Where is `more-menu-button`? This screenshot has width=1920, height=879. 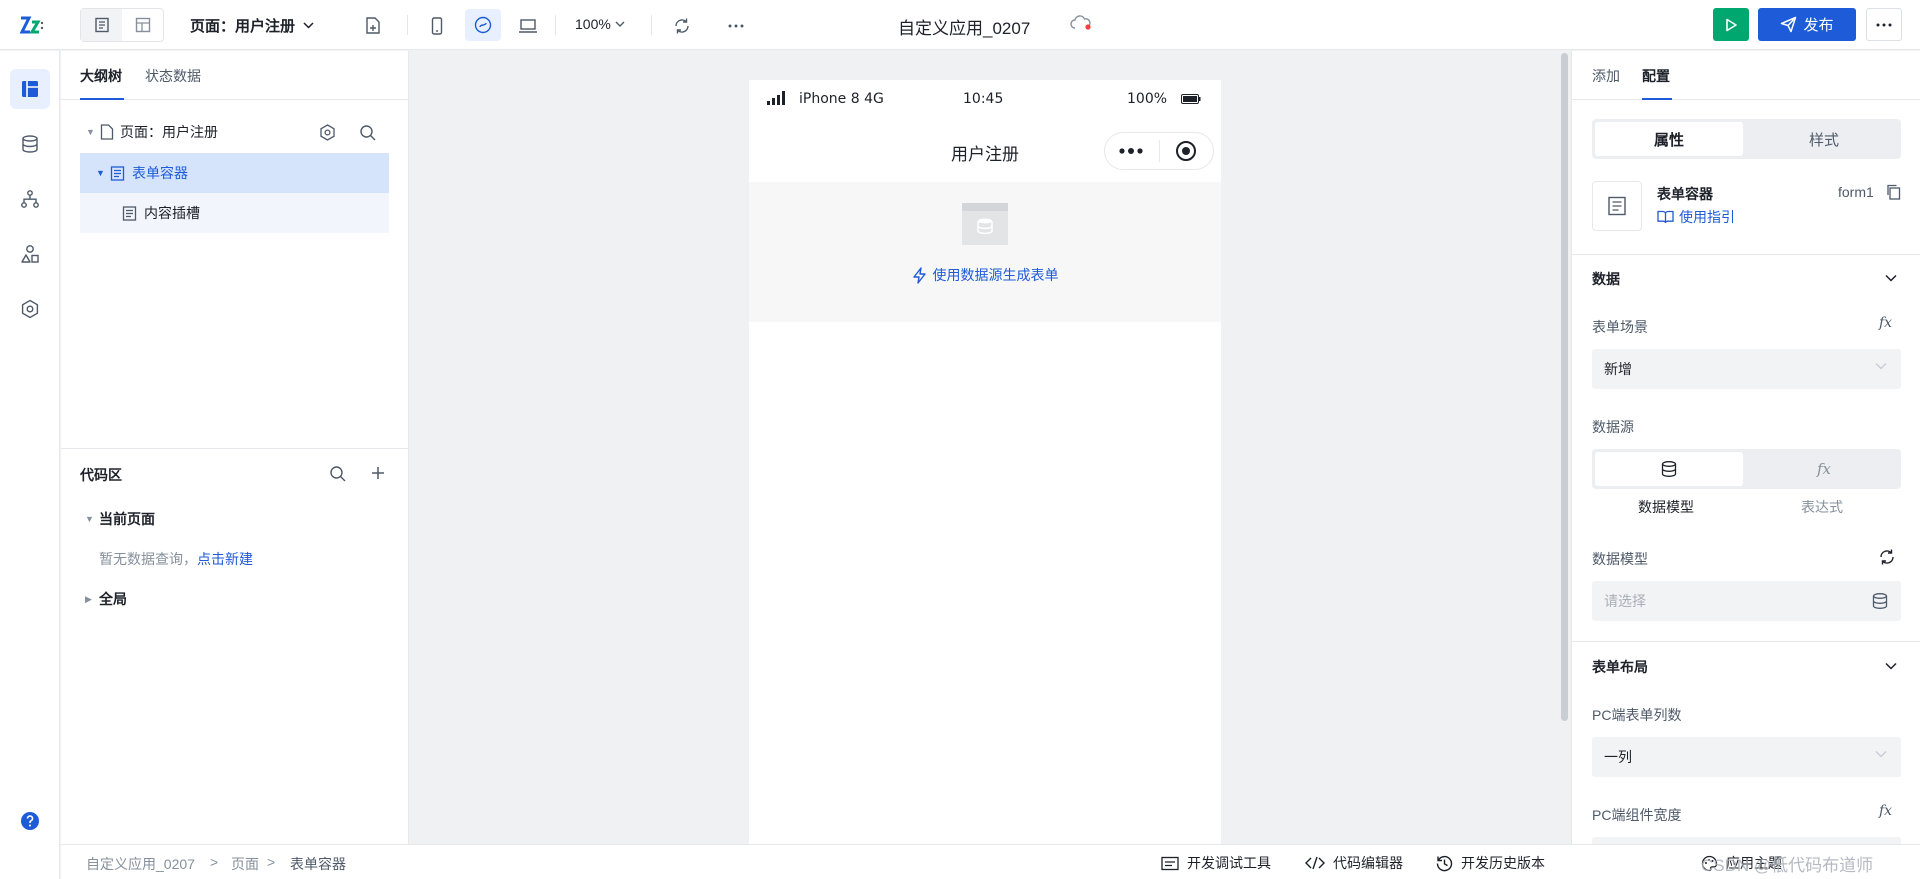 more-menu-button is located at coordinates (1884, 24).